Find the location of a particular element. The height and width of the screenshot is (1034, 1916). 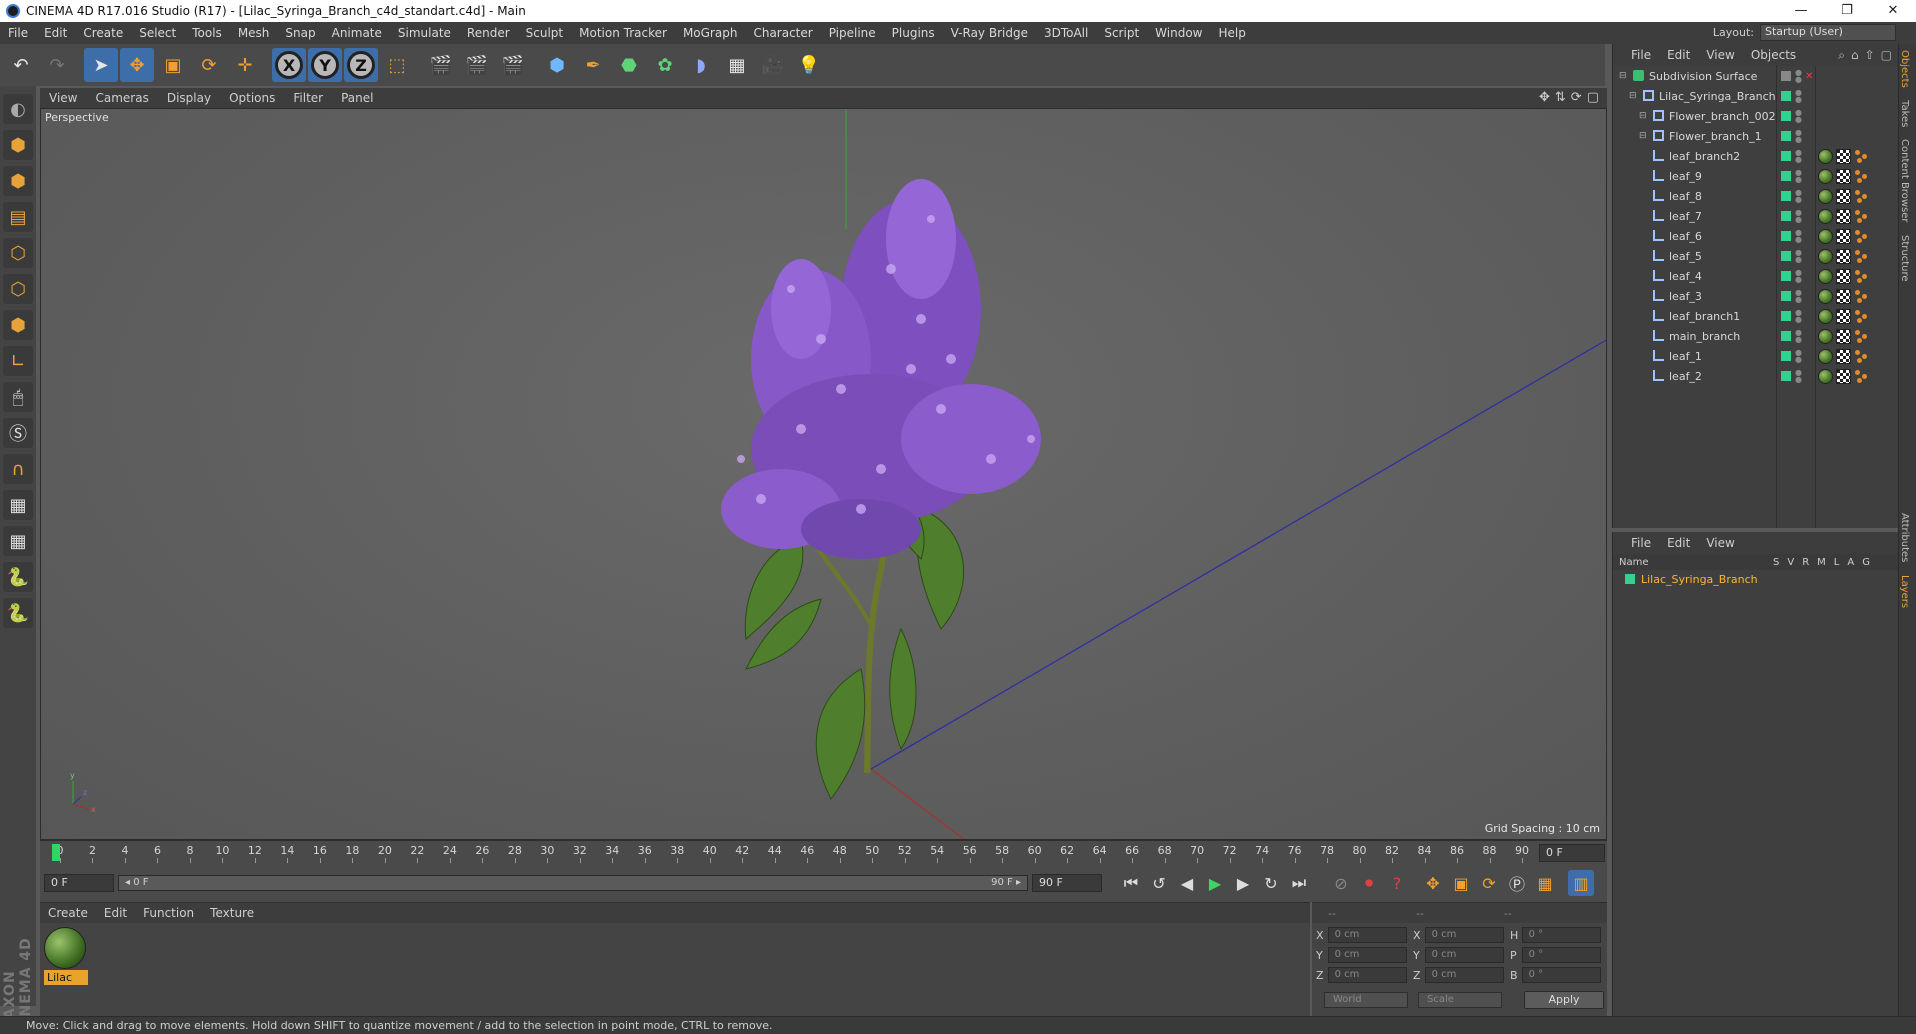

viewport-menu-display: Display is located at coordinates (189, 98).